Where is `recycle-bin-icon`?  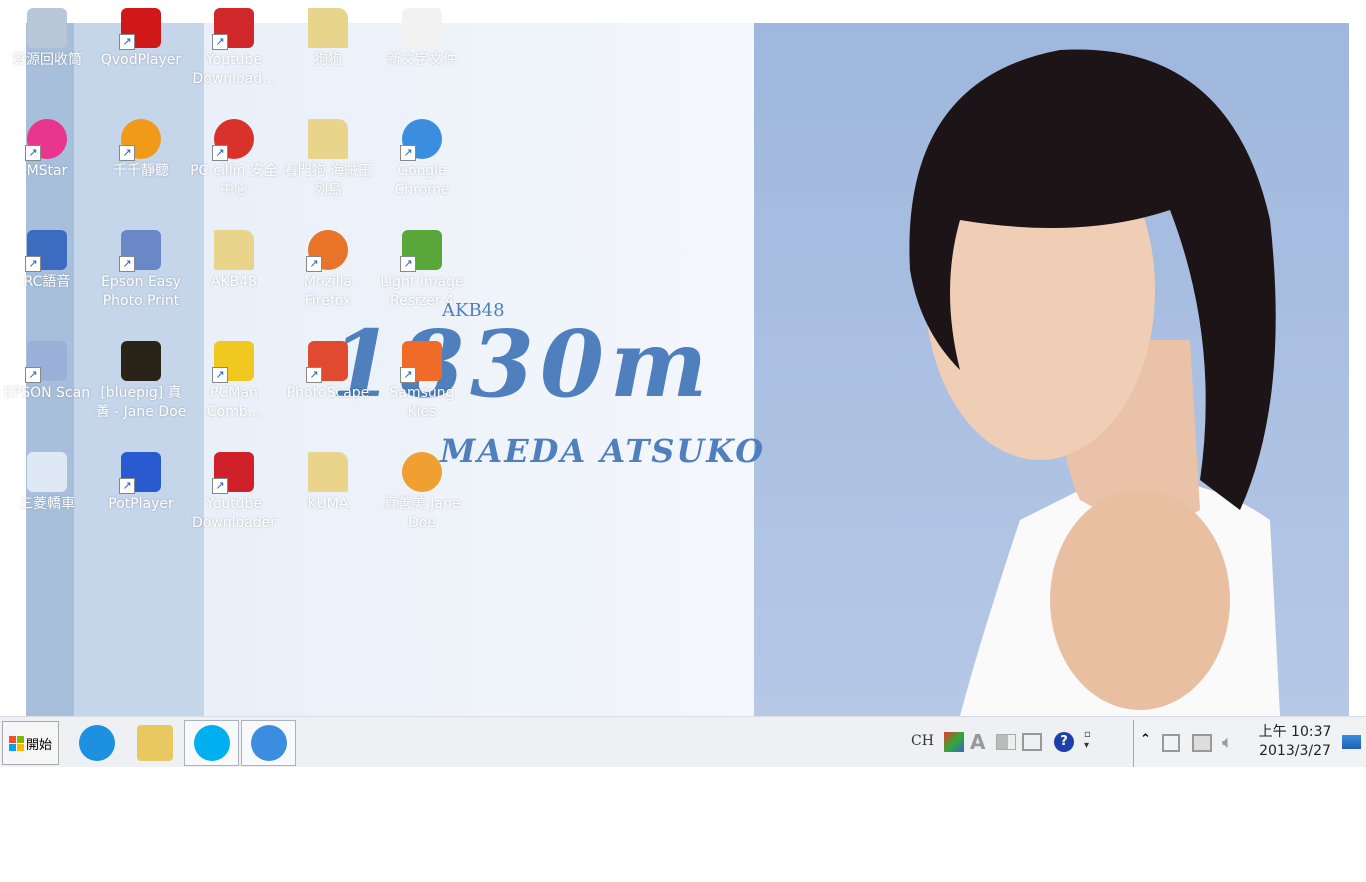 recycle-bin-icon is located at coordinates (47, 28).